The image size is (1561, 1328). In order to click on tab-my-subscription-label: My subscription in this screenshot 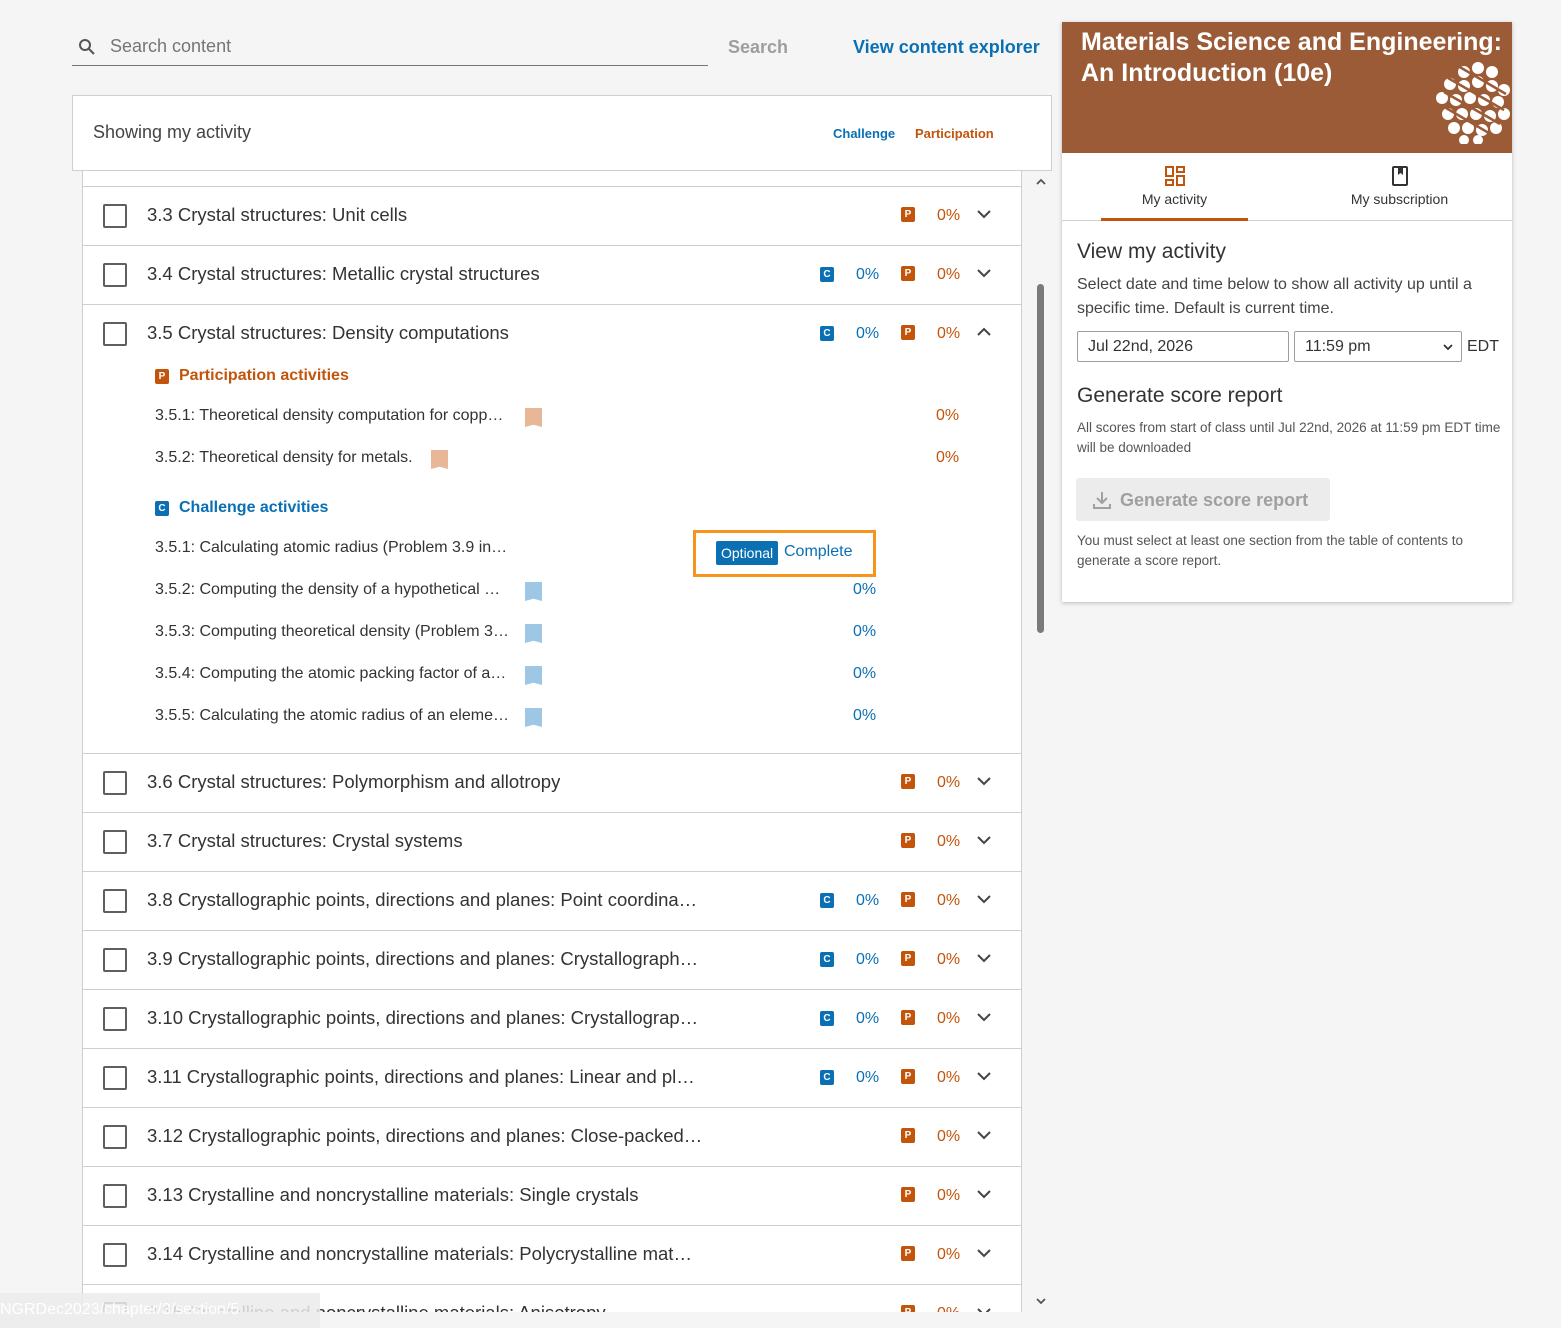, I will do `click(1399, 199)`.